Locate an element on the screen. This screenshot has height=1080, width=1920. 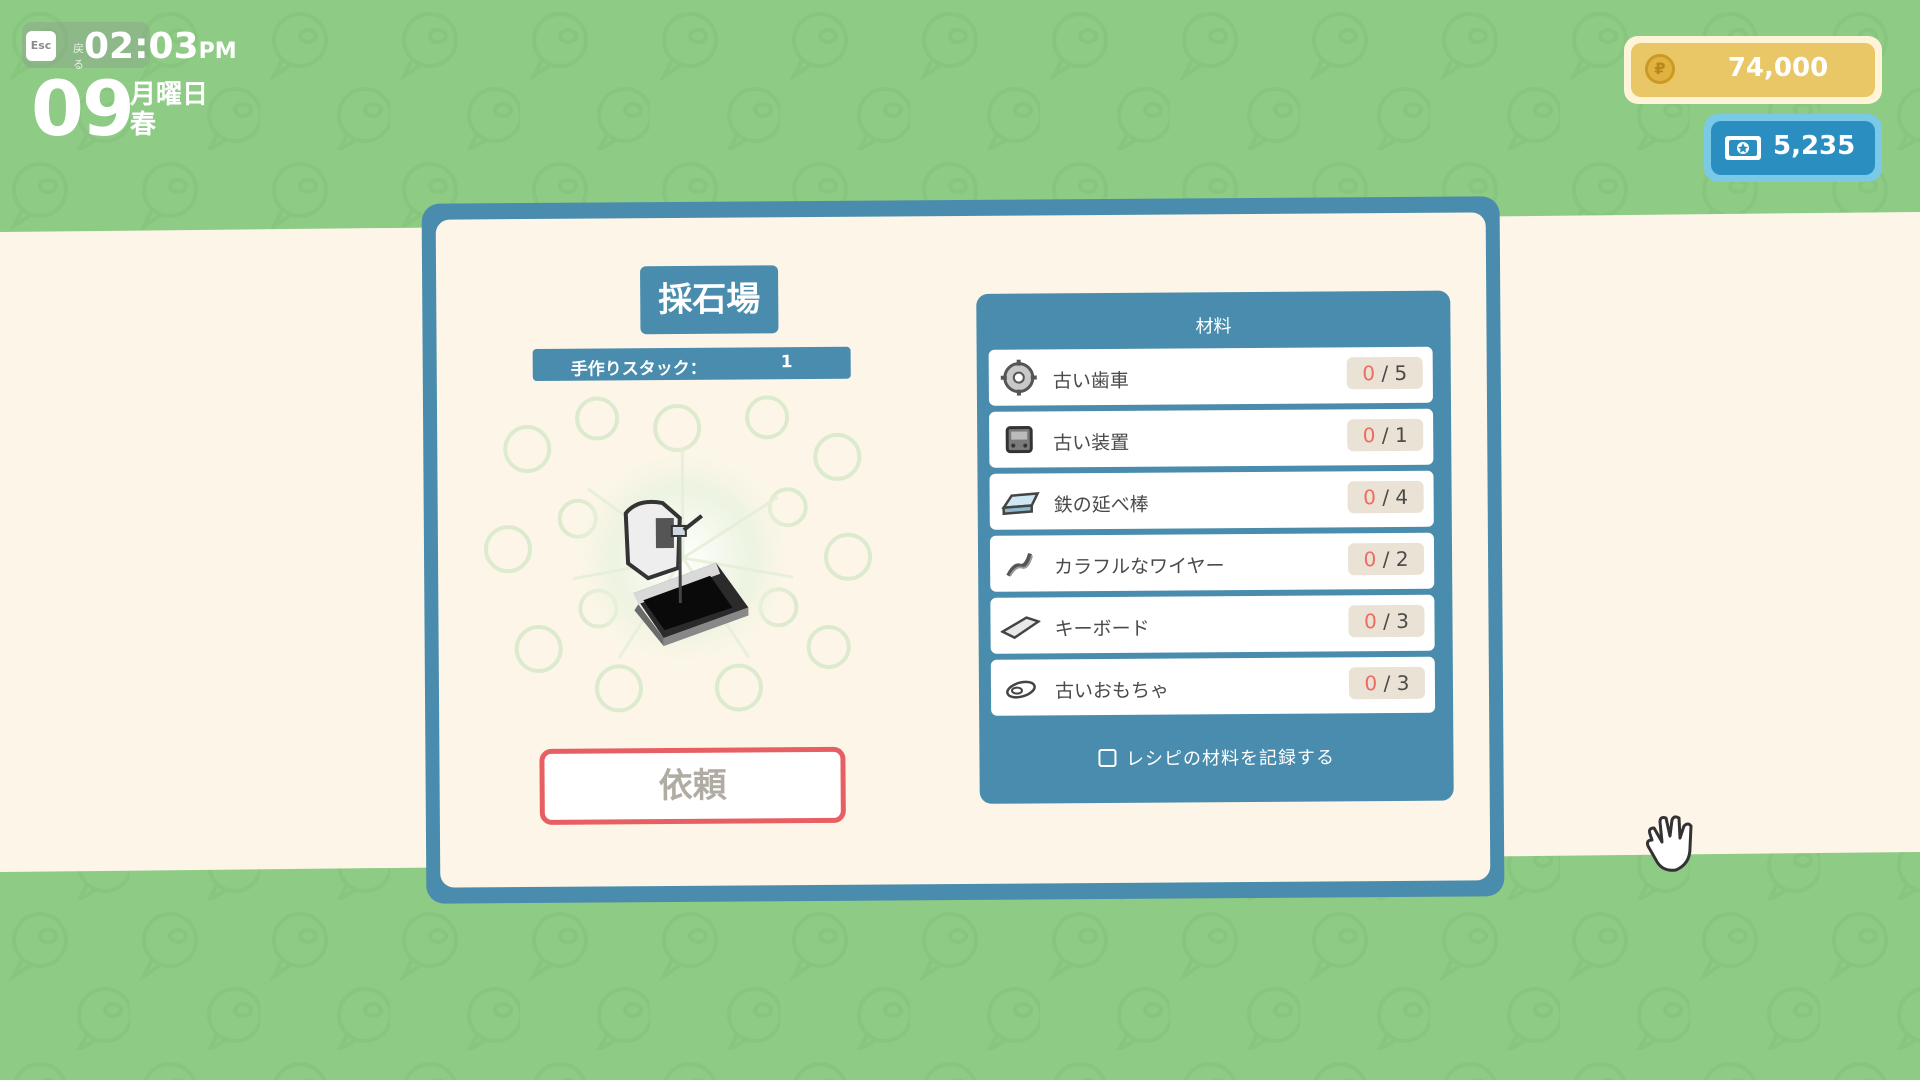
material-name: カラフルなワイヤー is located at coordinates (1139, 567).